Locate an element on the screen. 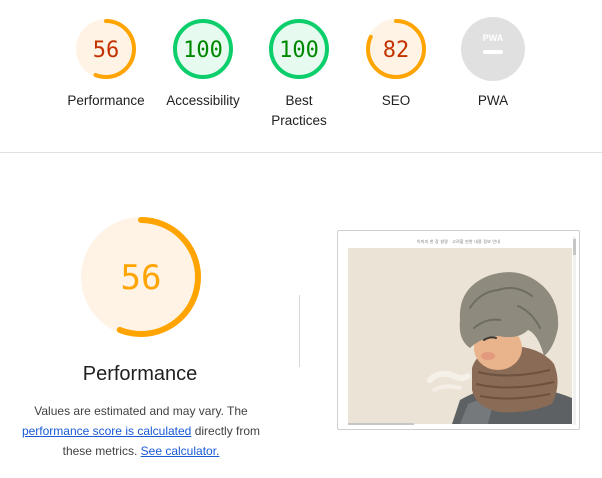 This screenshot has height=478, width=602. performance-score-large: 56 is located at coordinates (141, 278).